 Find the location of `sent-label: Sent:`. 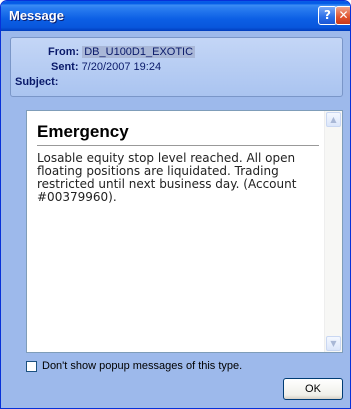

sent-label: Sent: is located at coordinates (65, 67).